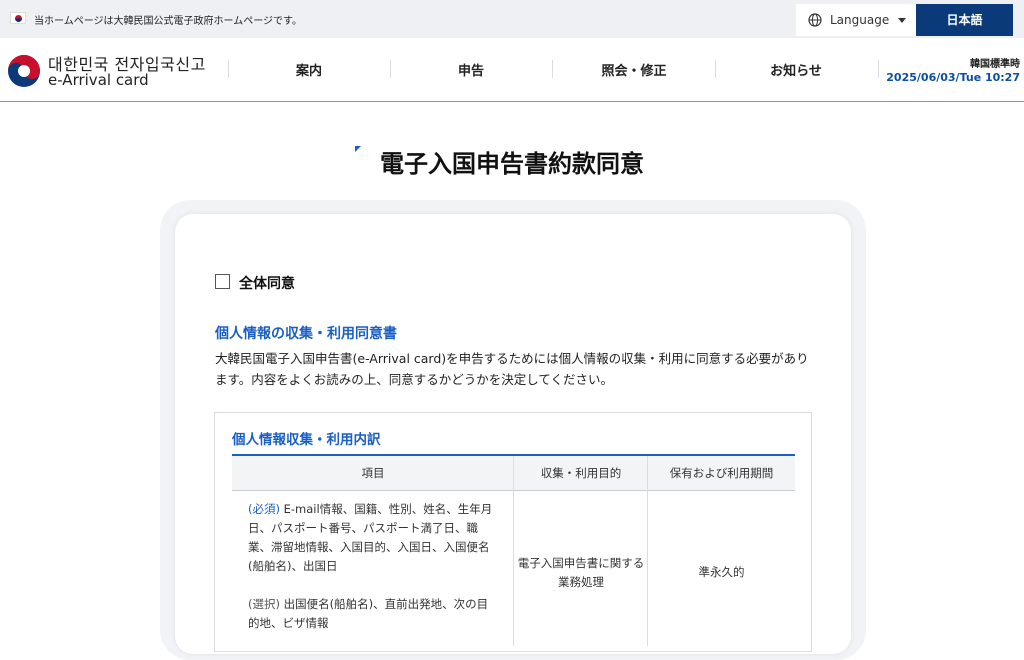 This screenshot has height=660, width=1024. I want to click on section-heading: 個人情報の収集・利用同意書, so click(306, 334).